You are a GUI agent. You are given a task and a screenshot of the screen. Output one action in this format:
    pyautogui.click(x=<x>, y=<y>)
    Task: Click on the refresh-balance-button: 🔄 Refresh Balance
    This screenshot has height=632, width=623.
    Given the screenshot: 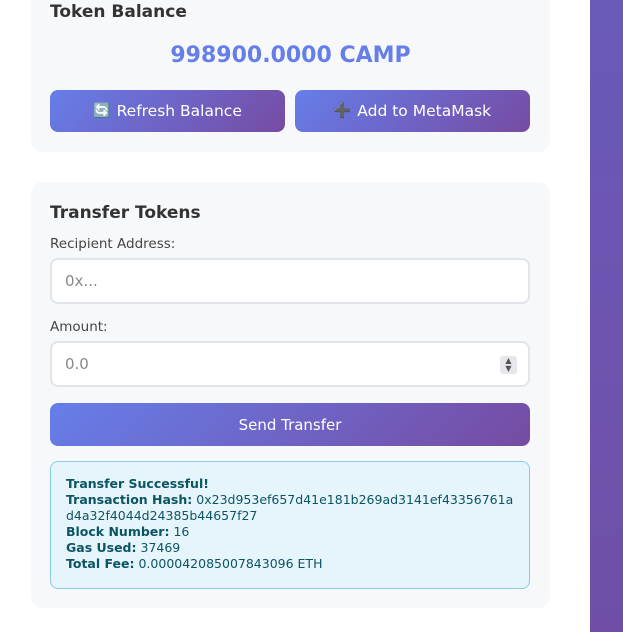 What is the action you would take?
    pyautogui.click(x=167, y=111)
    